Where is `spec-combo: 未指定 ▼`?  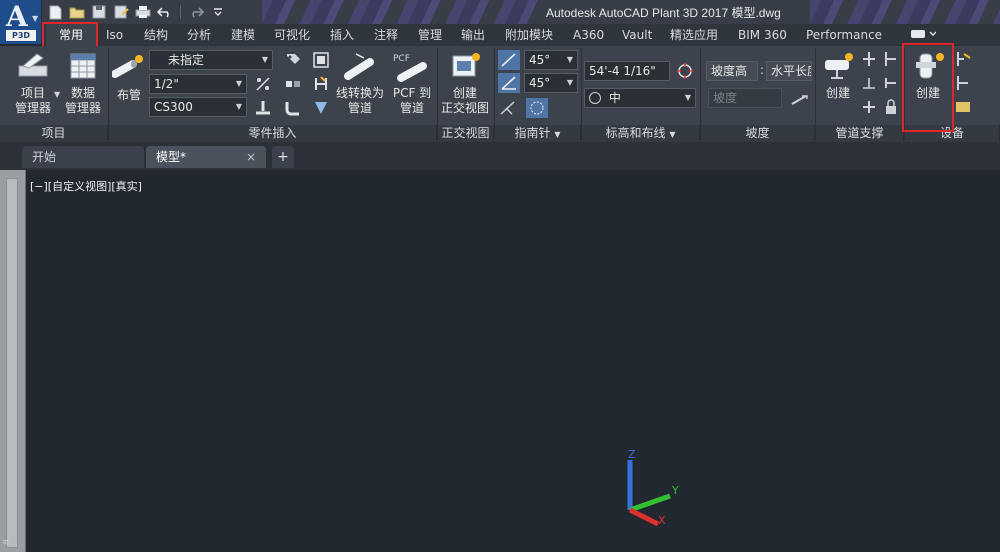
spec-combo: 未指定 ▼ is located at coordinates (211, 60).